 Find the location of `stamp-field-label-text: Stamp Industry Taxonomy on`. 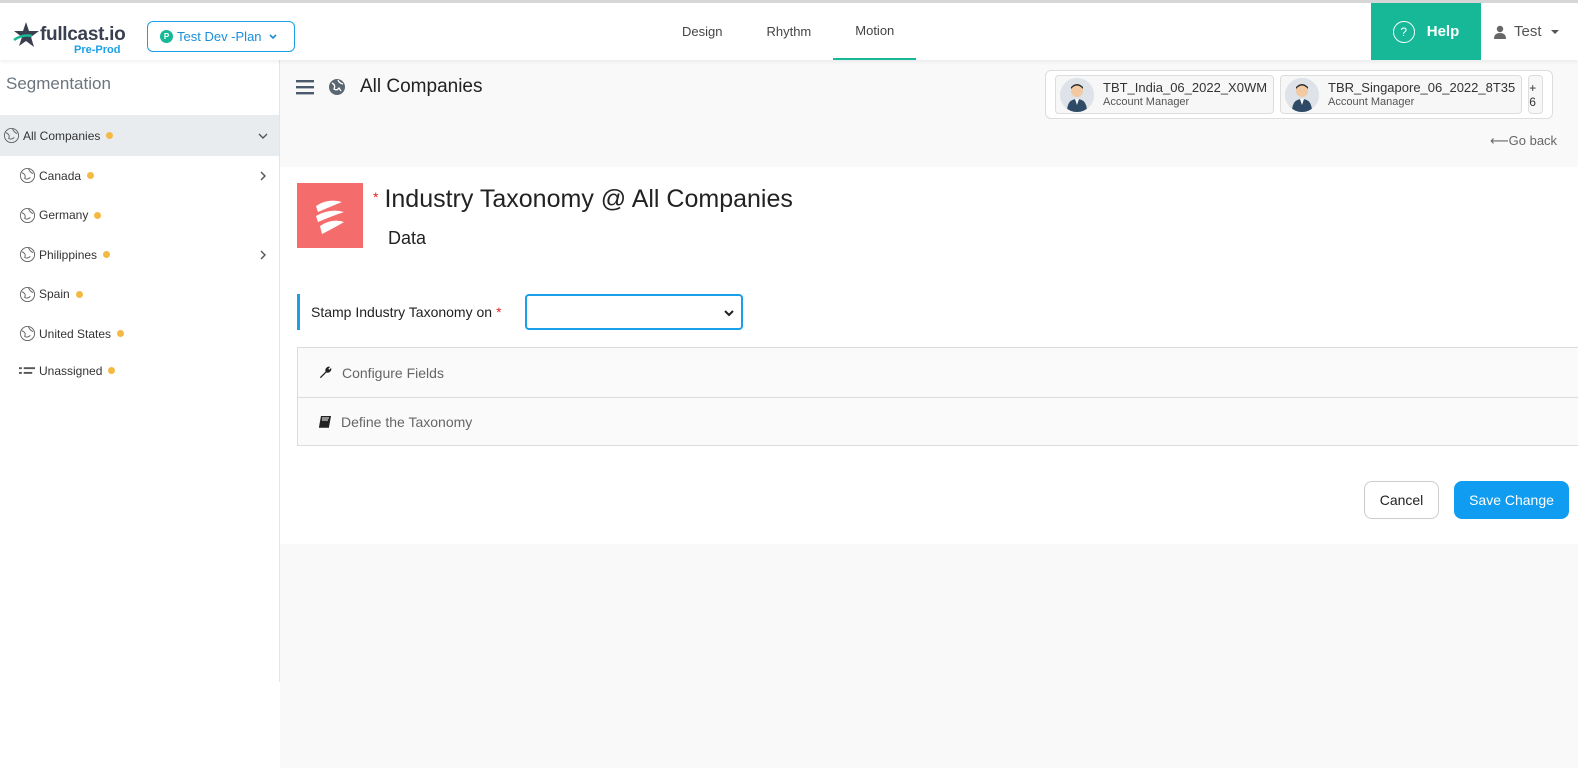

stamp-field-label-text: Stamp Industry Taxonomy on is located at coordinates (402, 312).